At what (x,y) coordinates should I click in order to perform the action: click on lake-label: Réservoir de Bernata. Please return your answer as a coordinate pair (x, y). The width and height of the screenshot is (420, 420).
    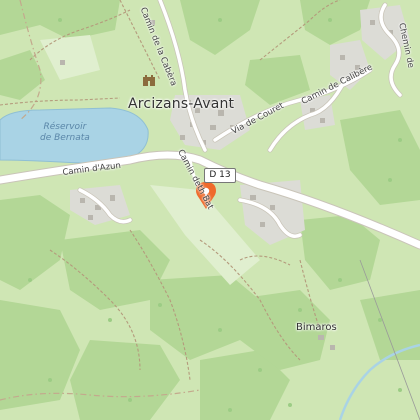
    Looking at the image, I should click on (65, 133).